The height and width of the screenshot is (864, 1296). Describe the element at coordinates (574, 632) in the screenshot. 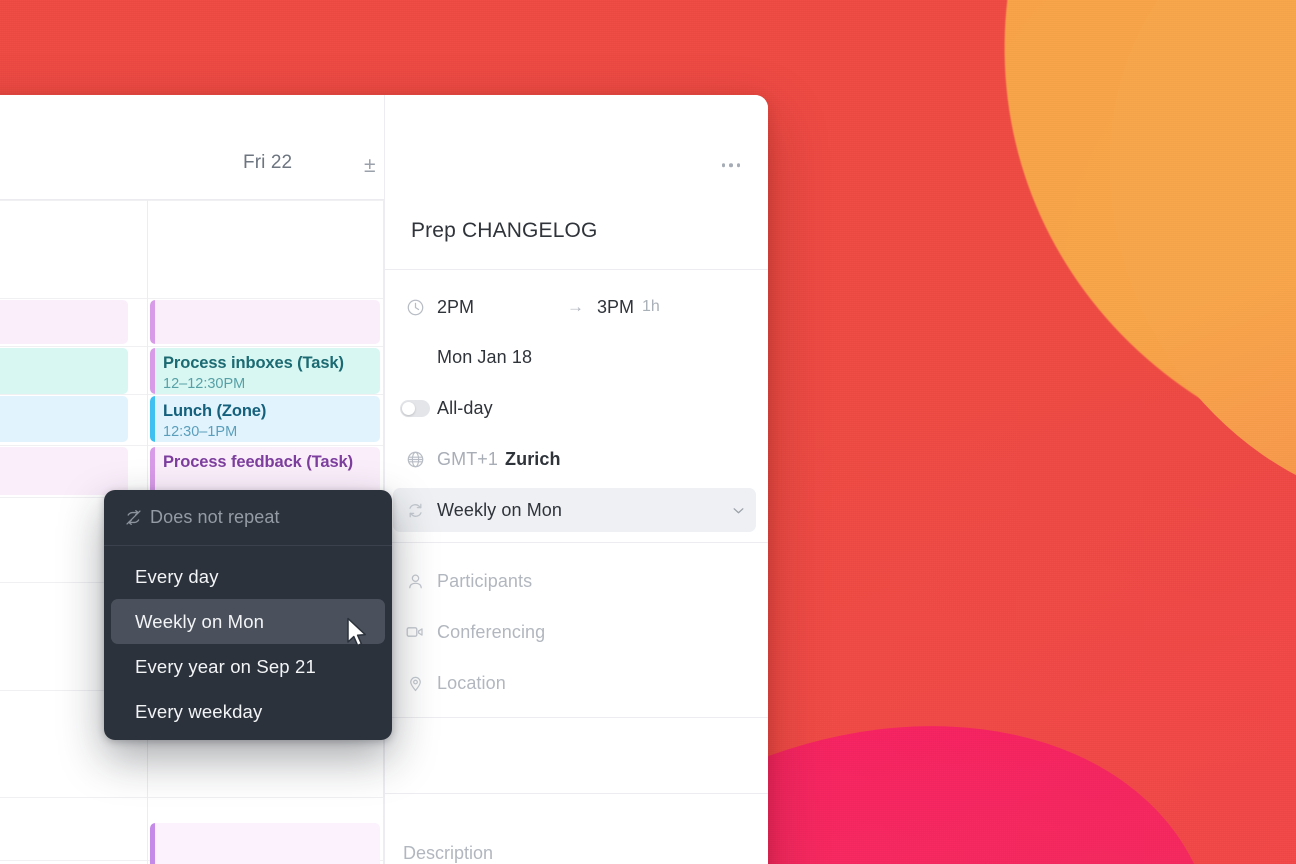

I see `conferencing-row: Conferencing` at that location.